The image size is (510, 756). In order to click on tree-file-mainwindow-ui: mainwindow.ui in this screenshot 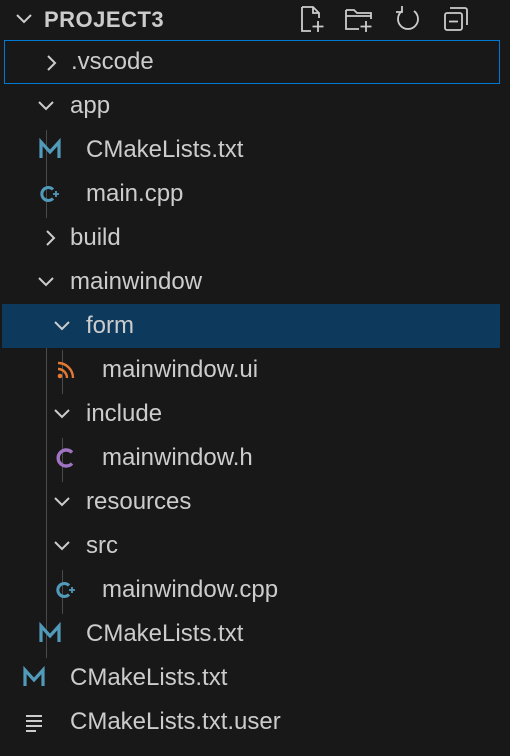, I will do `click(255, 370)`.